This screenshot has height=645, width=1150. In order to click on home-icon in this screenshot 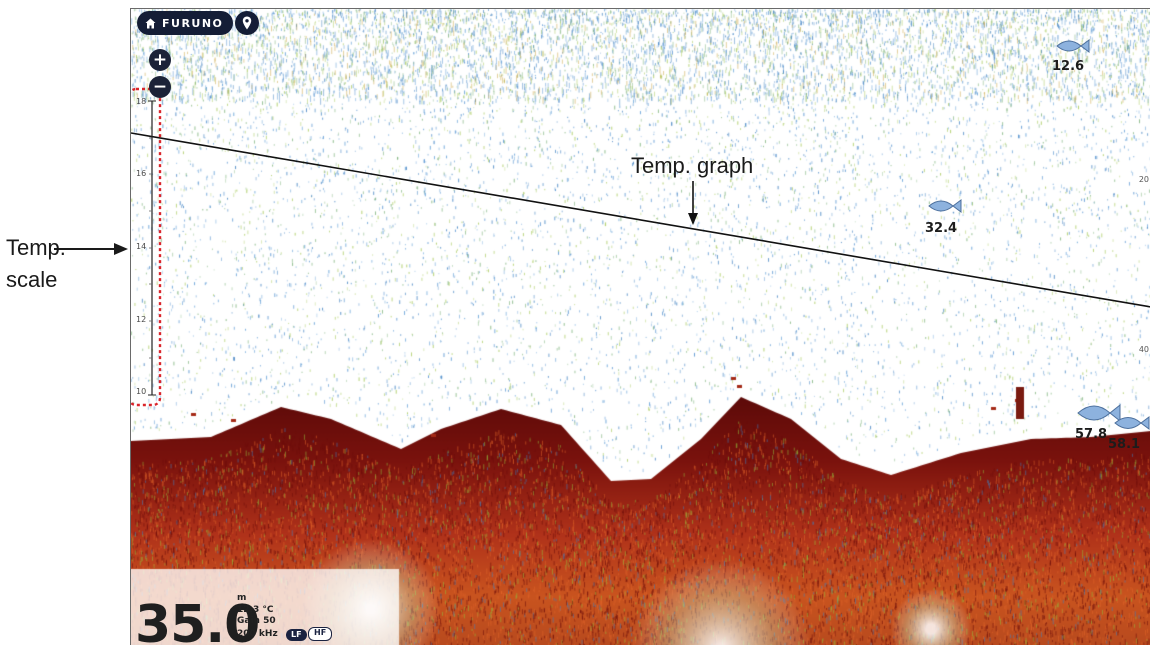, I will do `click(150, 23)`.